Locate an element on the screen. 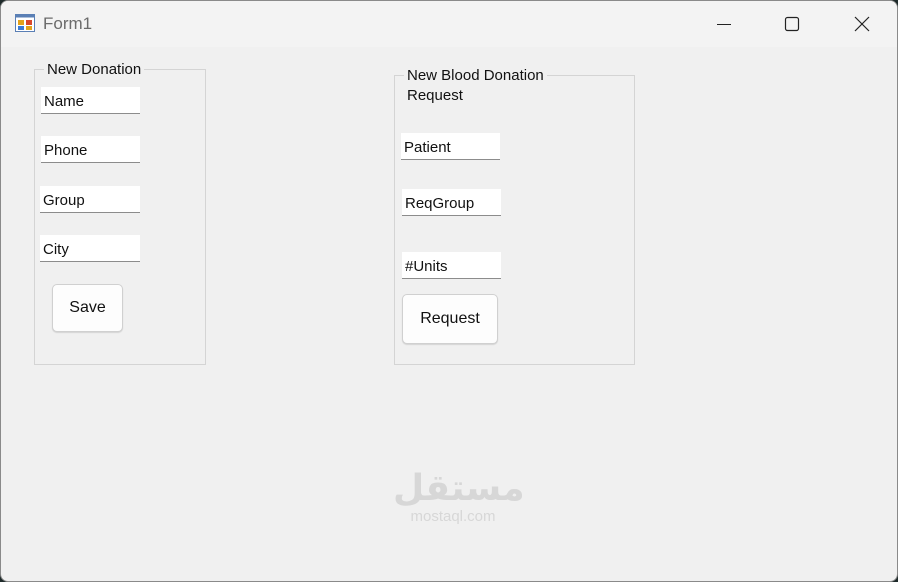 The width and height of the screenshot is (898, 582). close-icon is located at coordinates (862, 24).